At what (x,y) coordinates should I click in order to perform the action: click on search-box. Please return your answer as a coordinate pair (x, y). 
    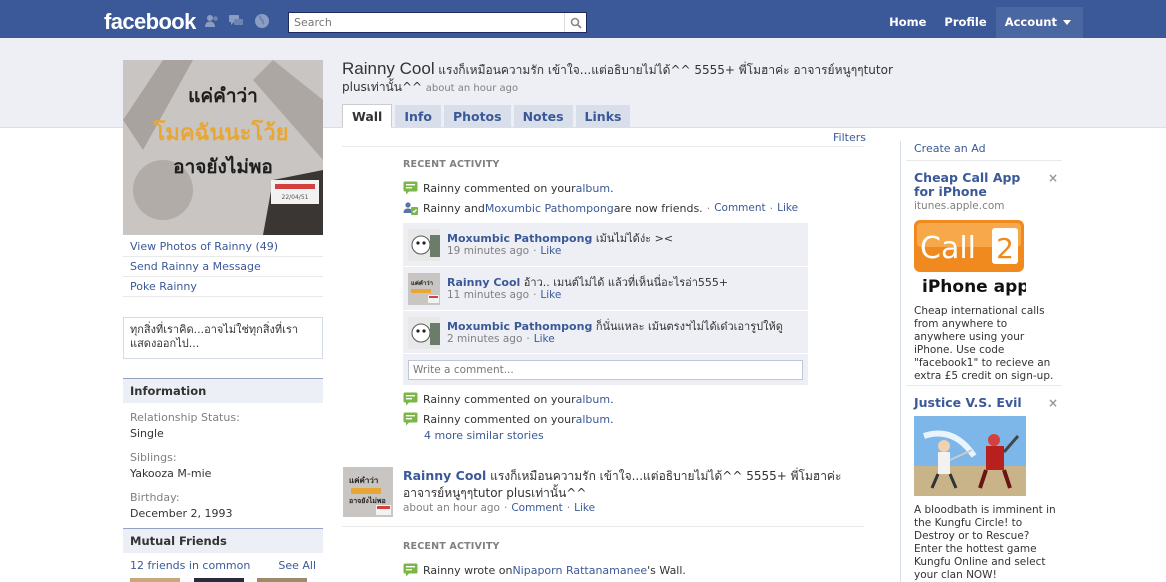
    Looking at the image, I should click on (437, 22).